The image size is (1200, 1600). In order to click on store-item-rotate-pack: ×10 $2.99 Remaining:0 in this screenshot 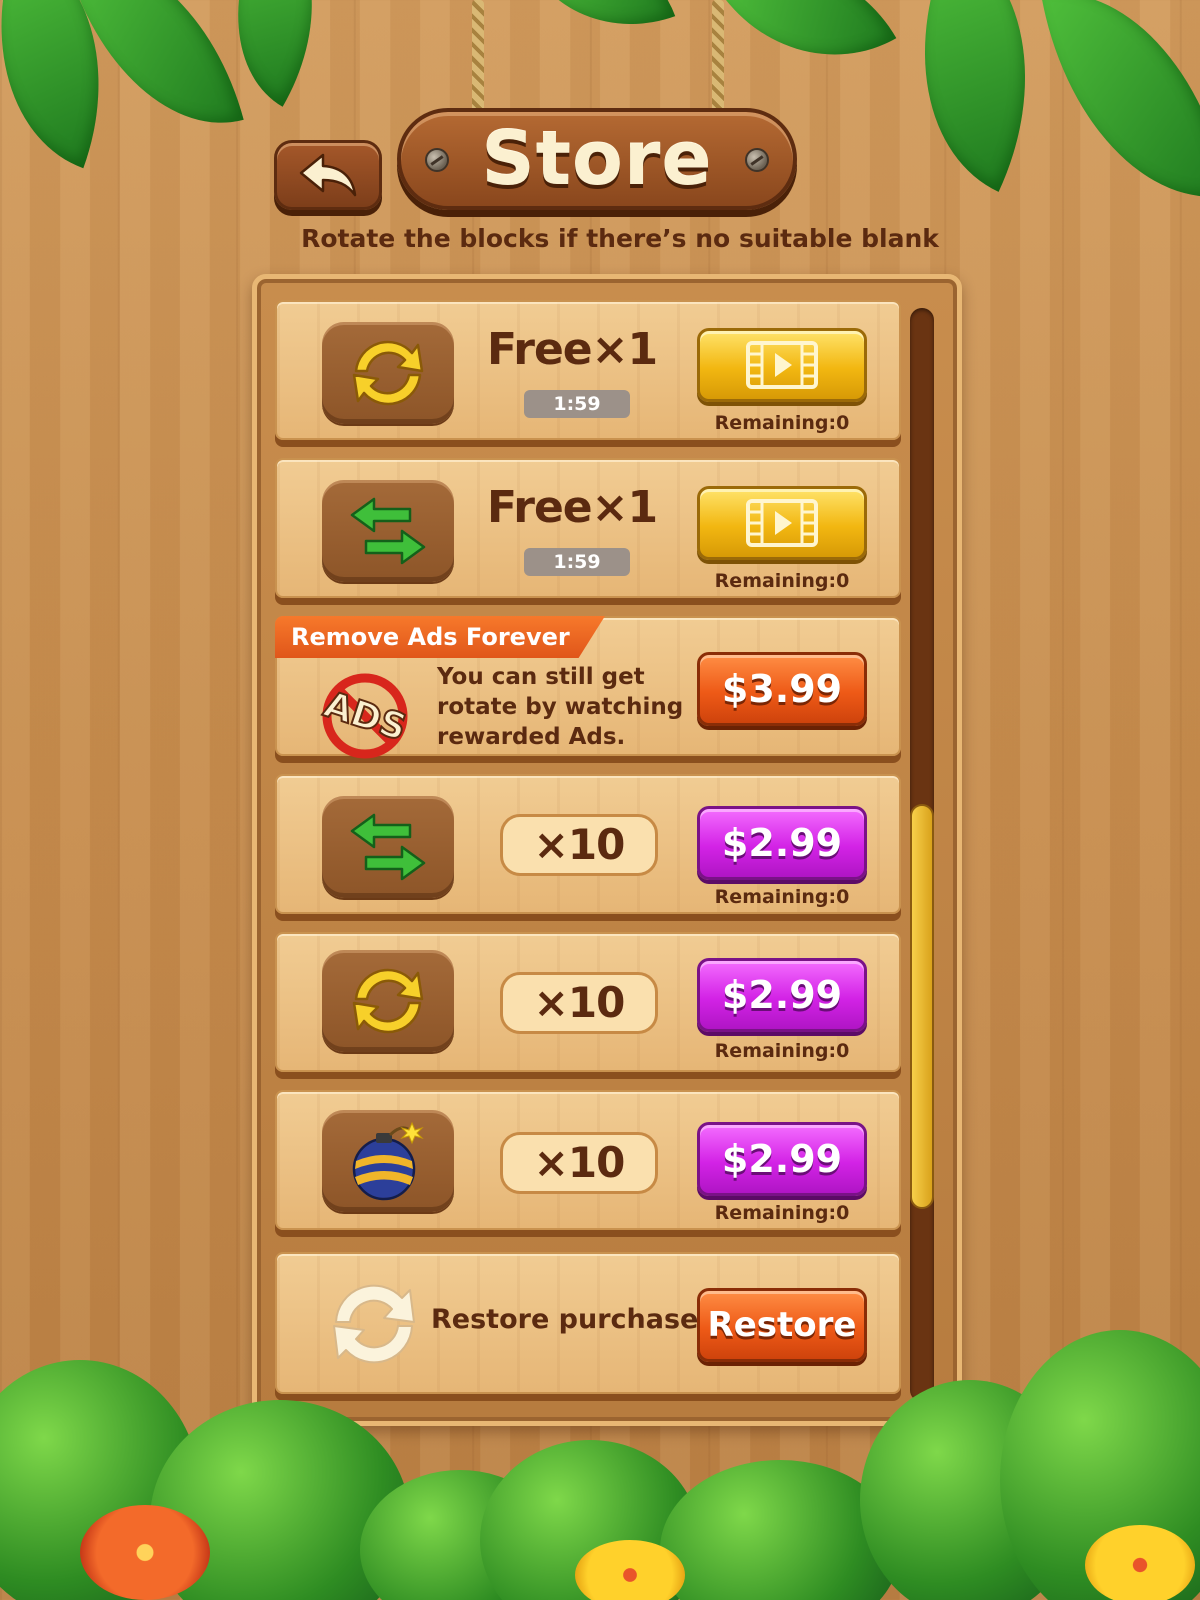, I will do `click(588, 1002)`.